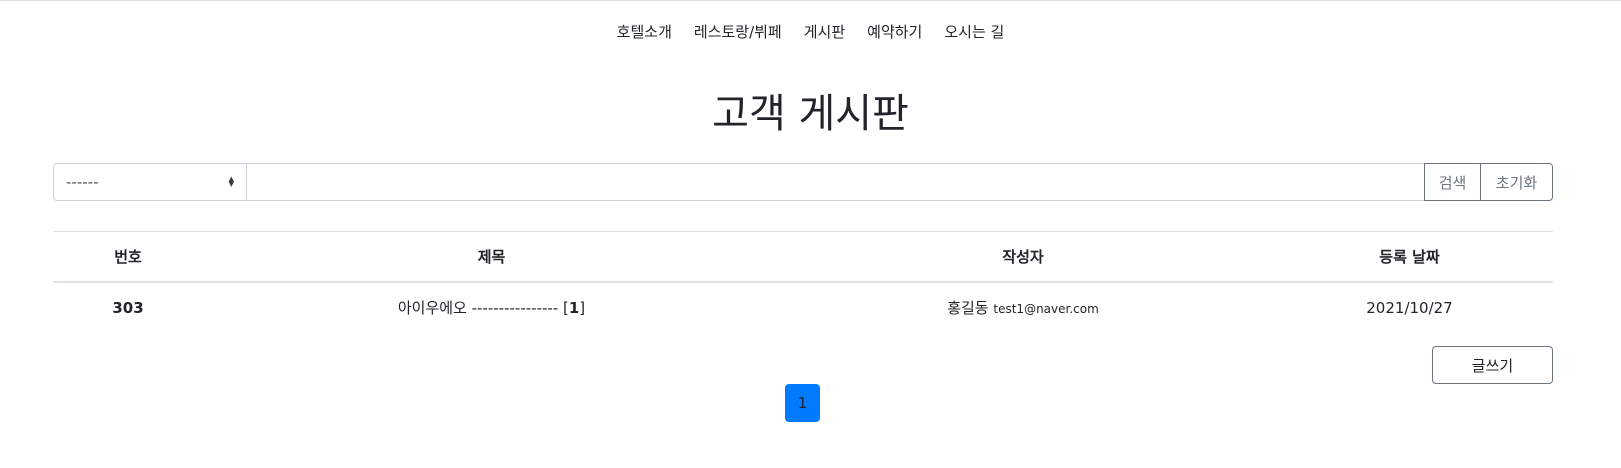 Image resolution: width=1621 pixels, height=468 pixels. What do you see at coordinates (1492, 365) in the screenshot?
I see `write-post-button: 글쓰기` at bounding box center [1492, 365].